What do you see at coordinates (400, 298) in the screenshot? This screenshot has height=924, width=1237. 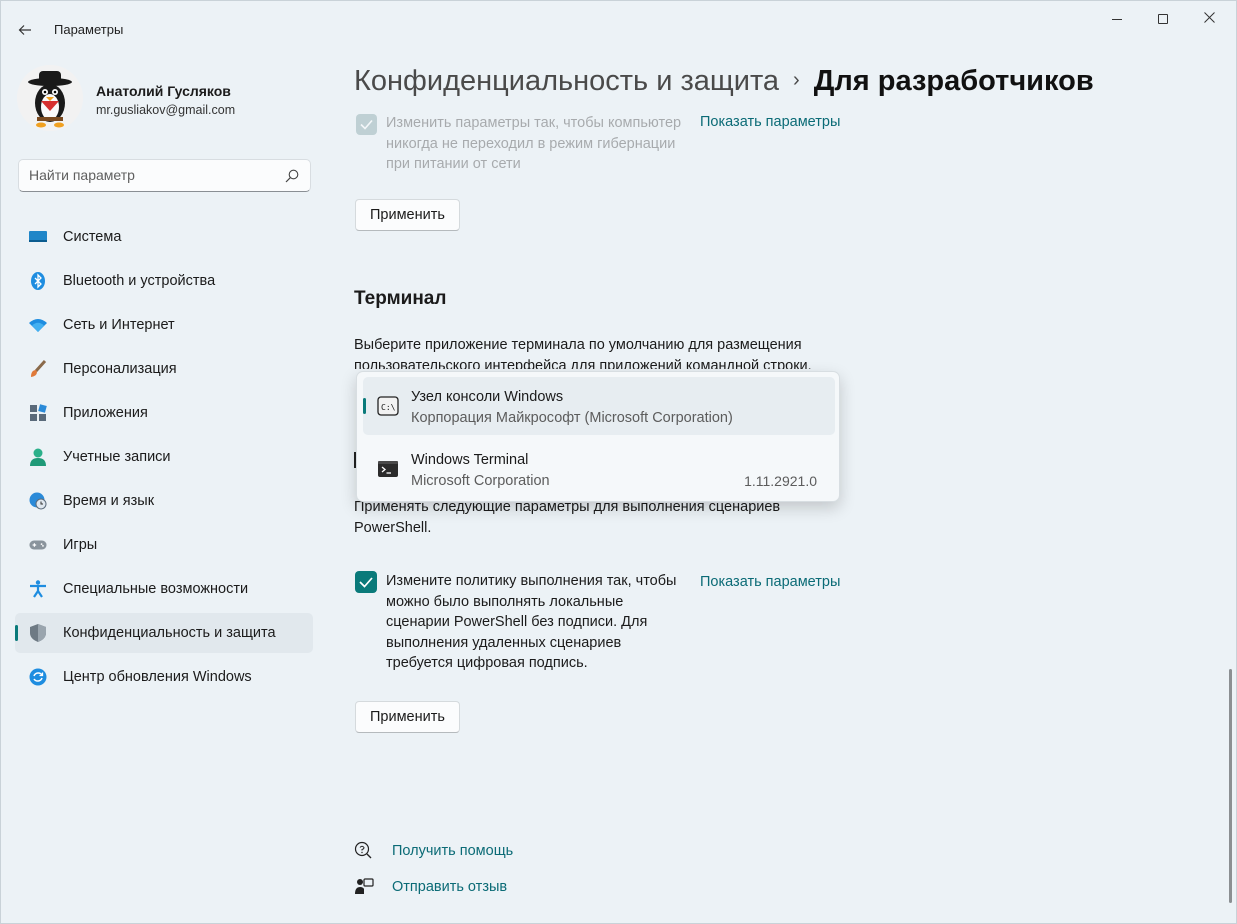 I see `terminal-section-title: Терминал` at bounding box center [400, 298].